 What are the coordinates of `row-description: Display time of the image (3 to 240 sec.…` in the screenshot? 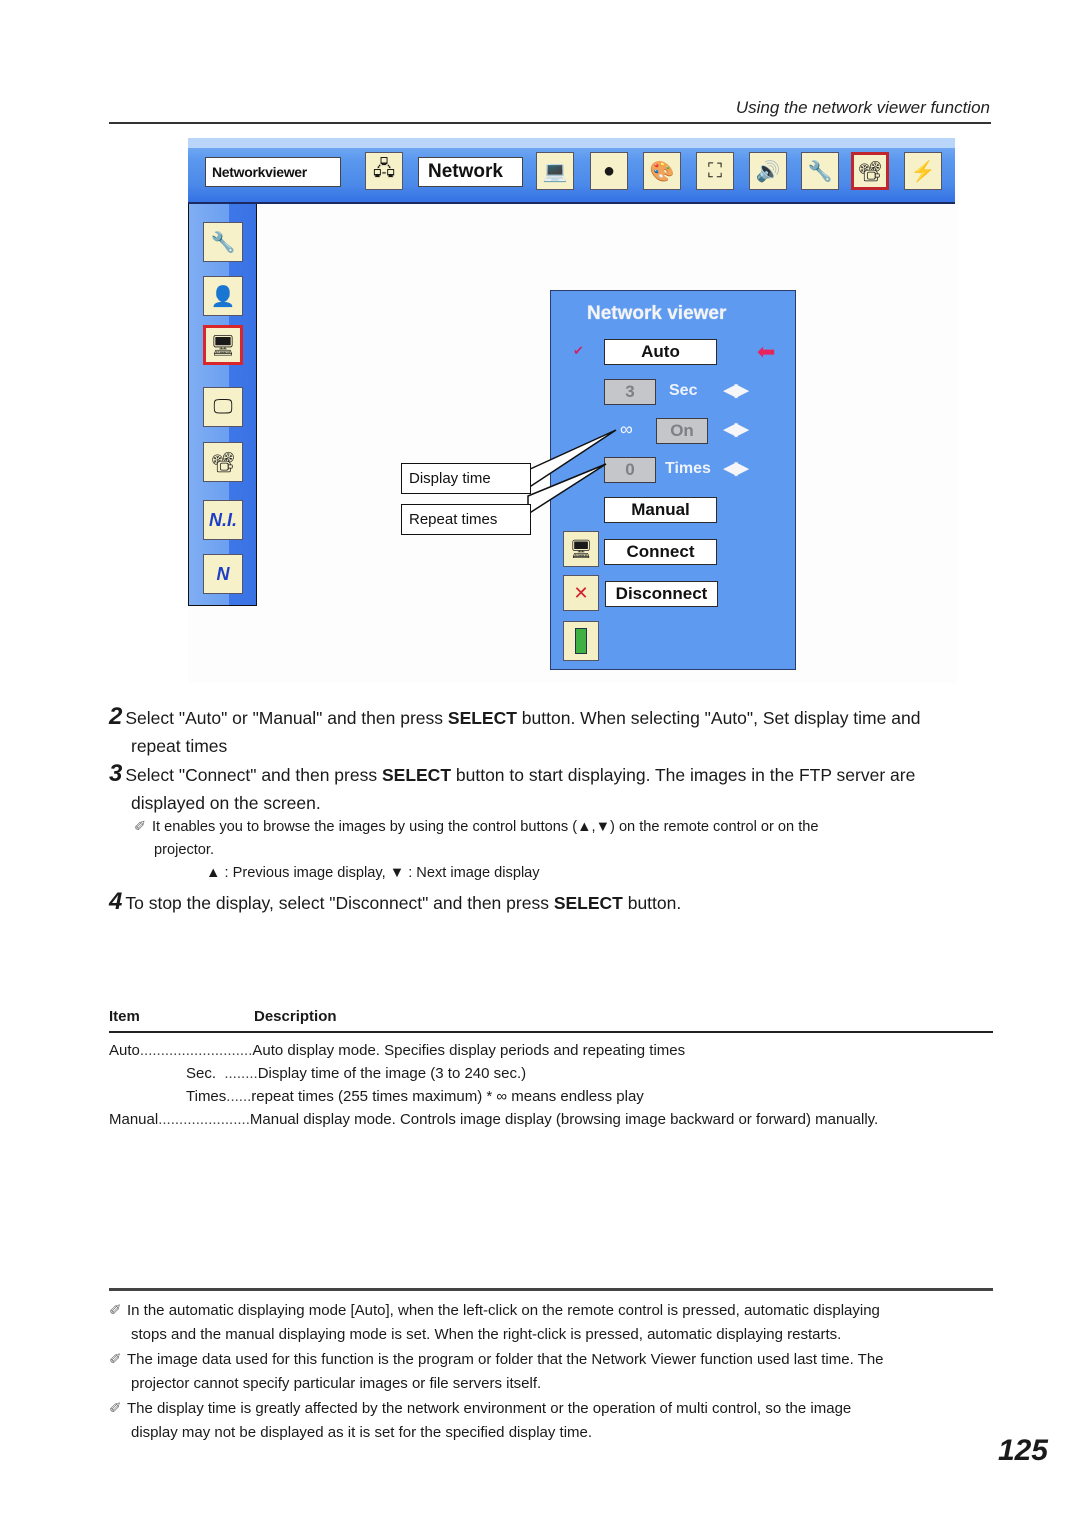 It's located at (392, 1073).